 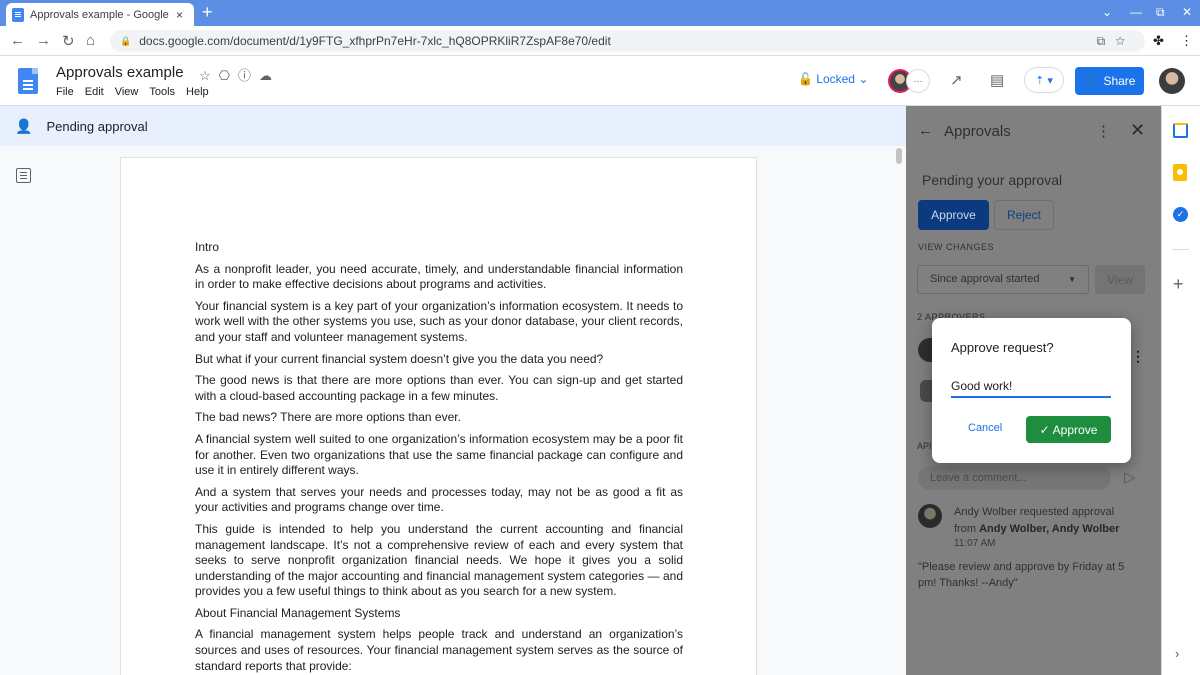 I want to click on restore-window-button: ⧉, so click(x=1160, y=12).